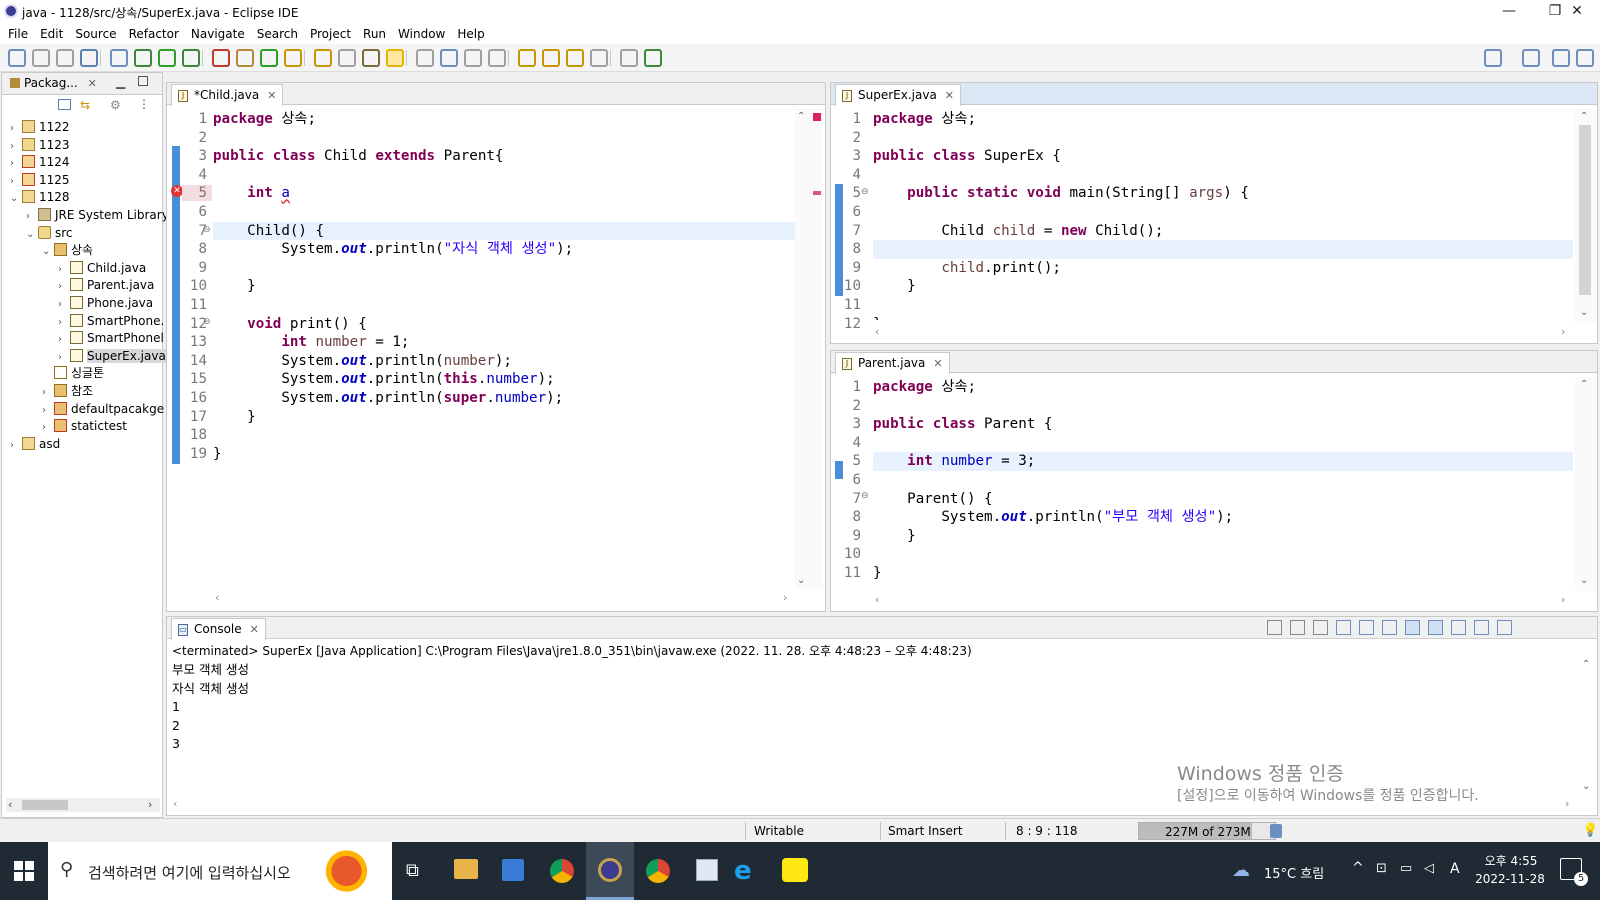 The image size is (1600, 900). Describe the element at coordinates (227, 95) in the screenshot. I see `tab-child-java: J *Child.java ✕` at that location.